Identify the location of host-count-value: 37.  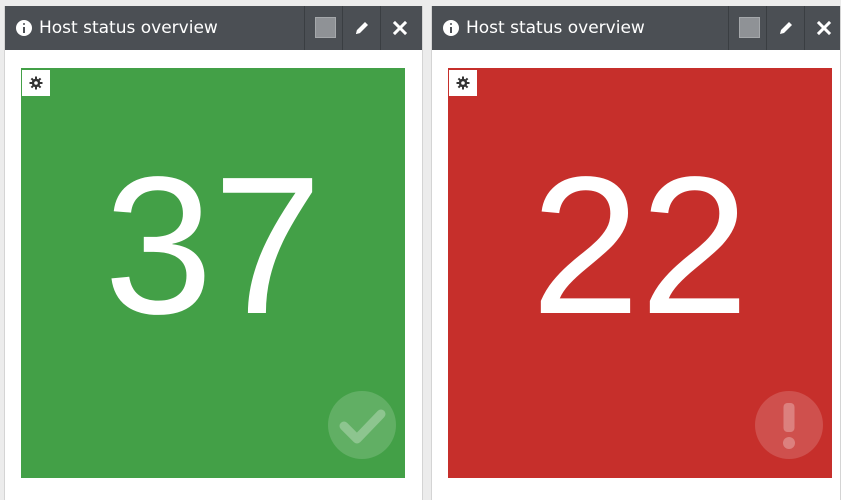
(212, 245).